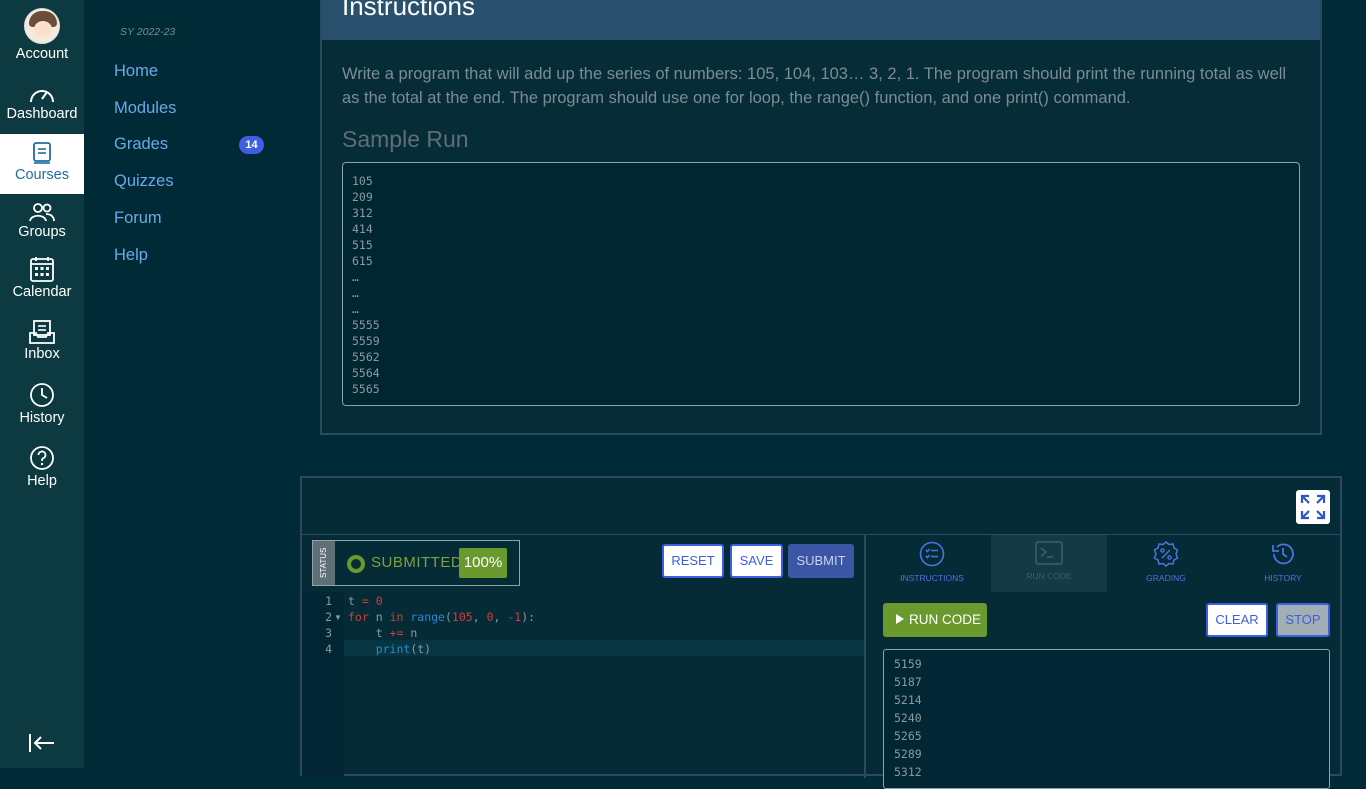  I want to click on nav-courses: Courses, so click(42, 164).